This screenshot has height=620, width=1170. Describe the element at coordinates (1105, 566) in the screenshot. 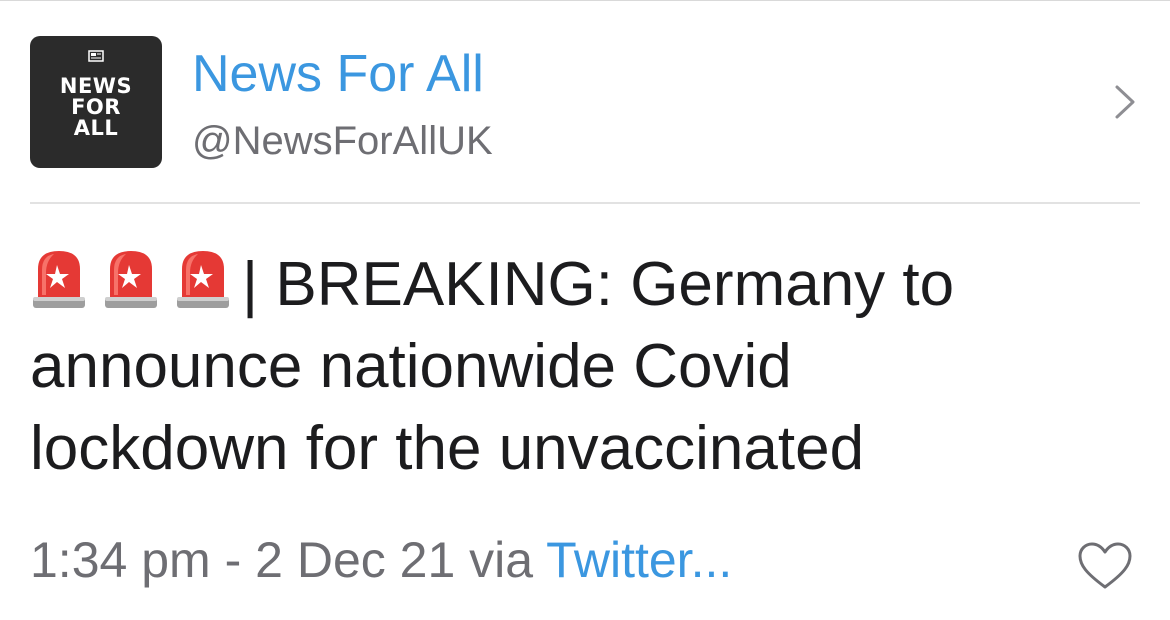

I see `heart-outline-icon` at that location.